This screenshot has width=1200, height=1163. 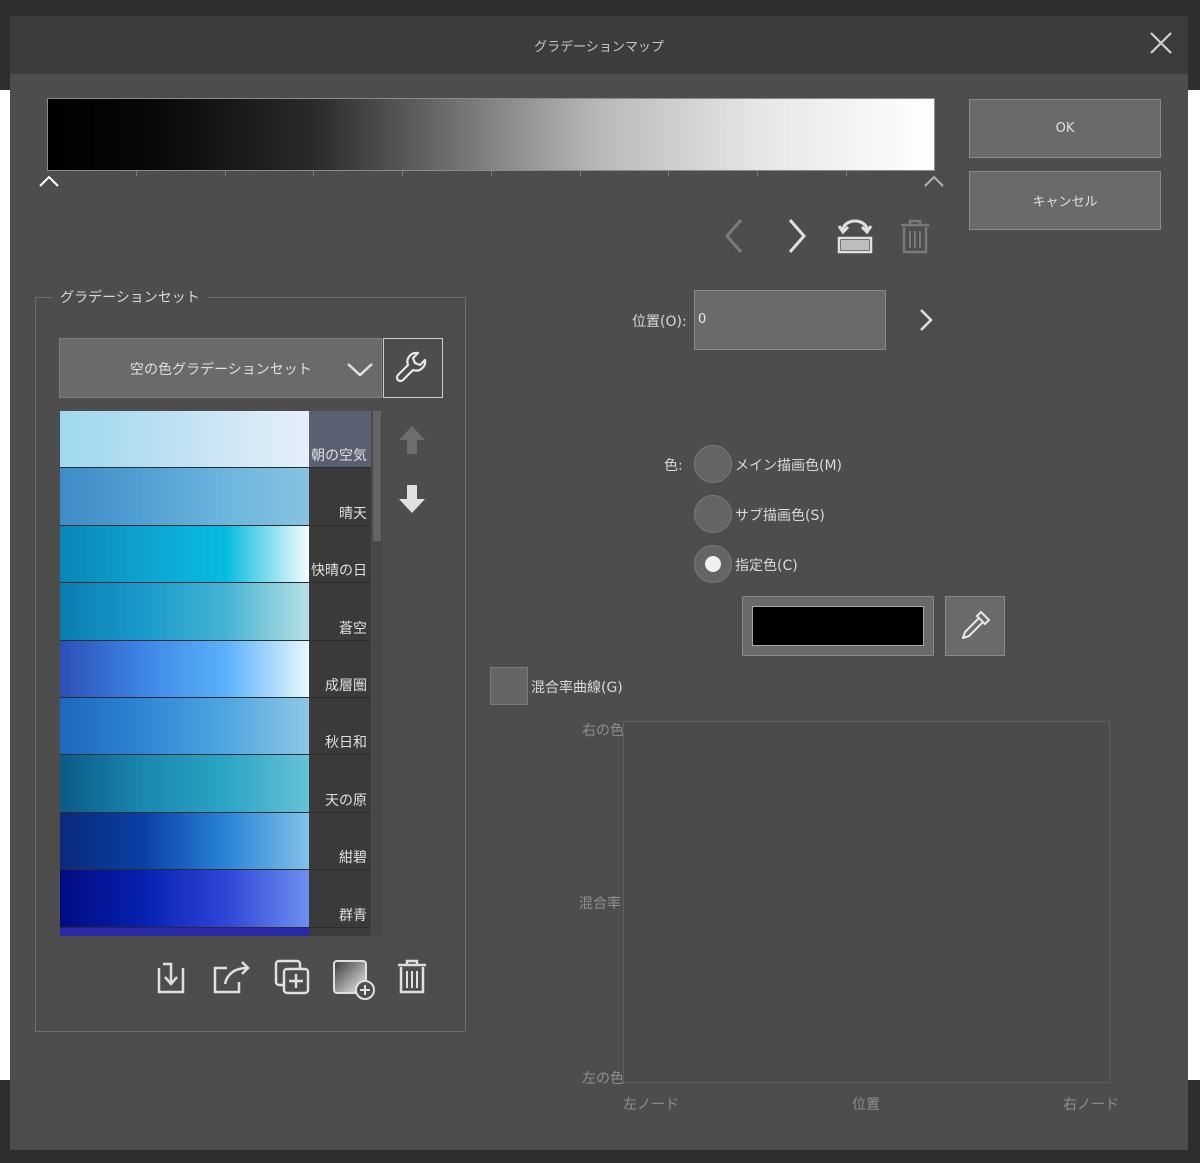 I want to click on gradient-list-item: 成層圏, so click(x=215, y=669).